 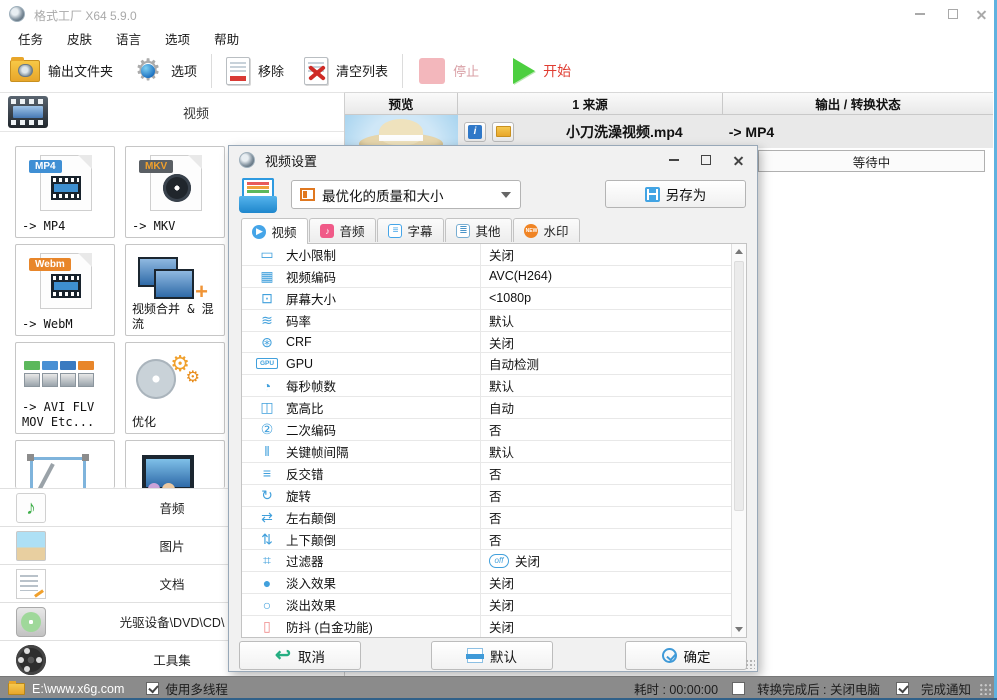 What do you see at coordinates (486, 473) in the screenshot?
I see `setting-row-deinterlace: ≡ 反交错 否` at bounding box center [486, 473].